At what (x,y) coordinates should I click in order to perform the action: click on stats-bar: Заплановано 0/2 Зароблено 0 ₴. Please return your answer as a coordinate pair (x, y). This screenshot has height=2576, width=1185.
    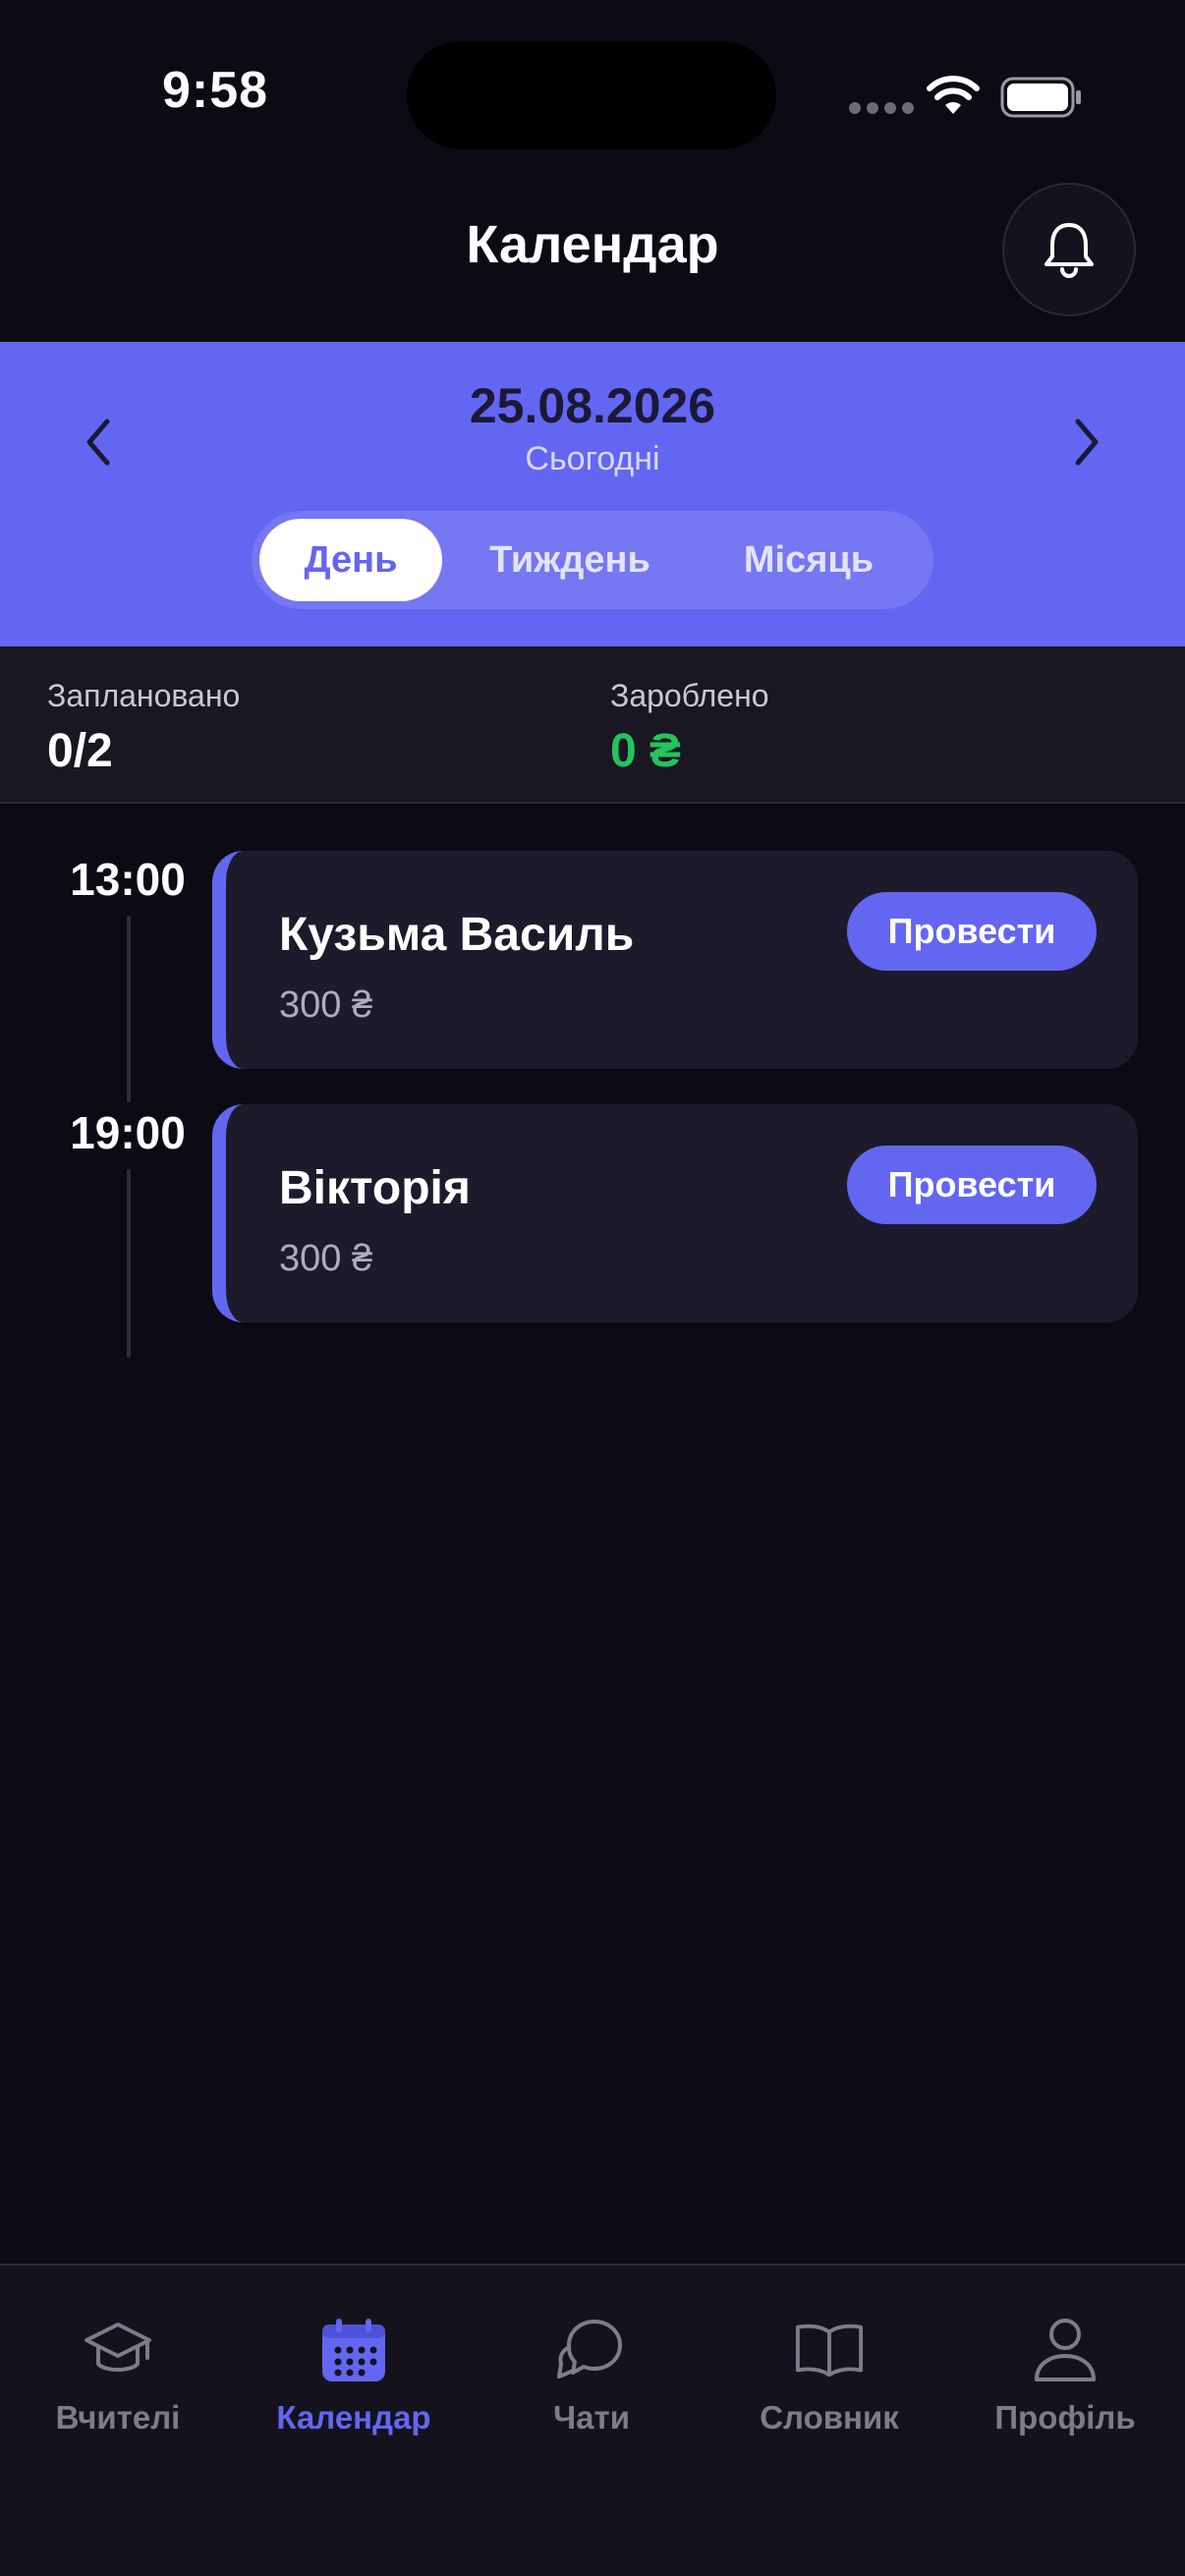
    Looking at the image, I should click on (592, 725).